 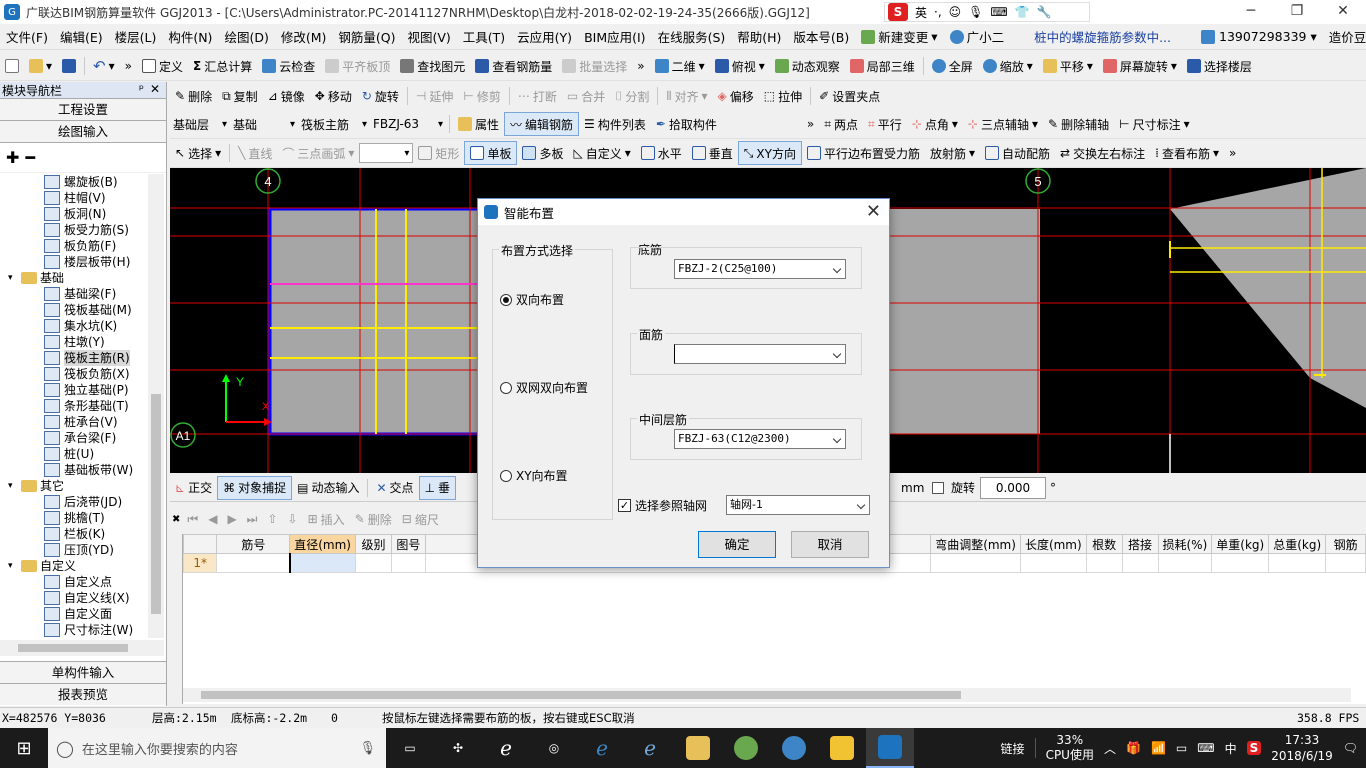 What do you see at coordinates (1044, 12) in the screenshot?
I see `wrench-icon: 🔧` at bounding box center [1044, 12].